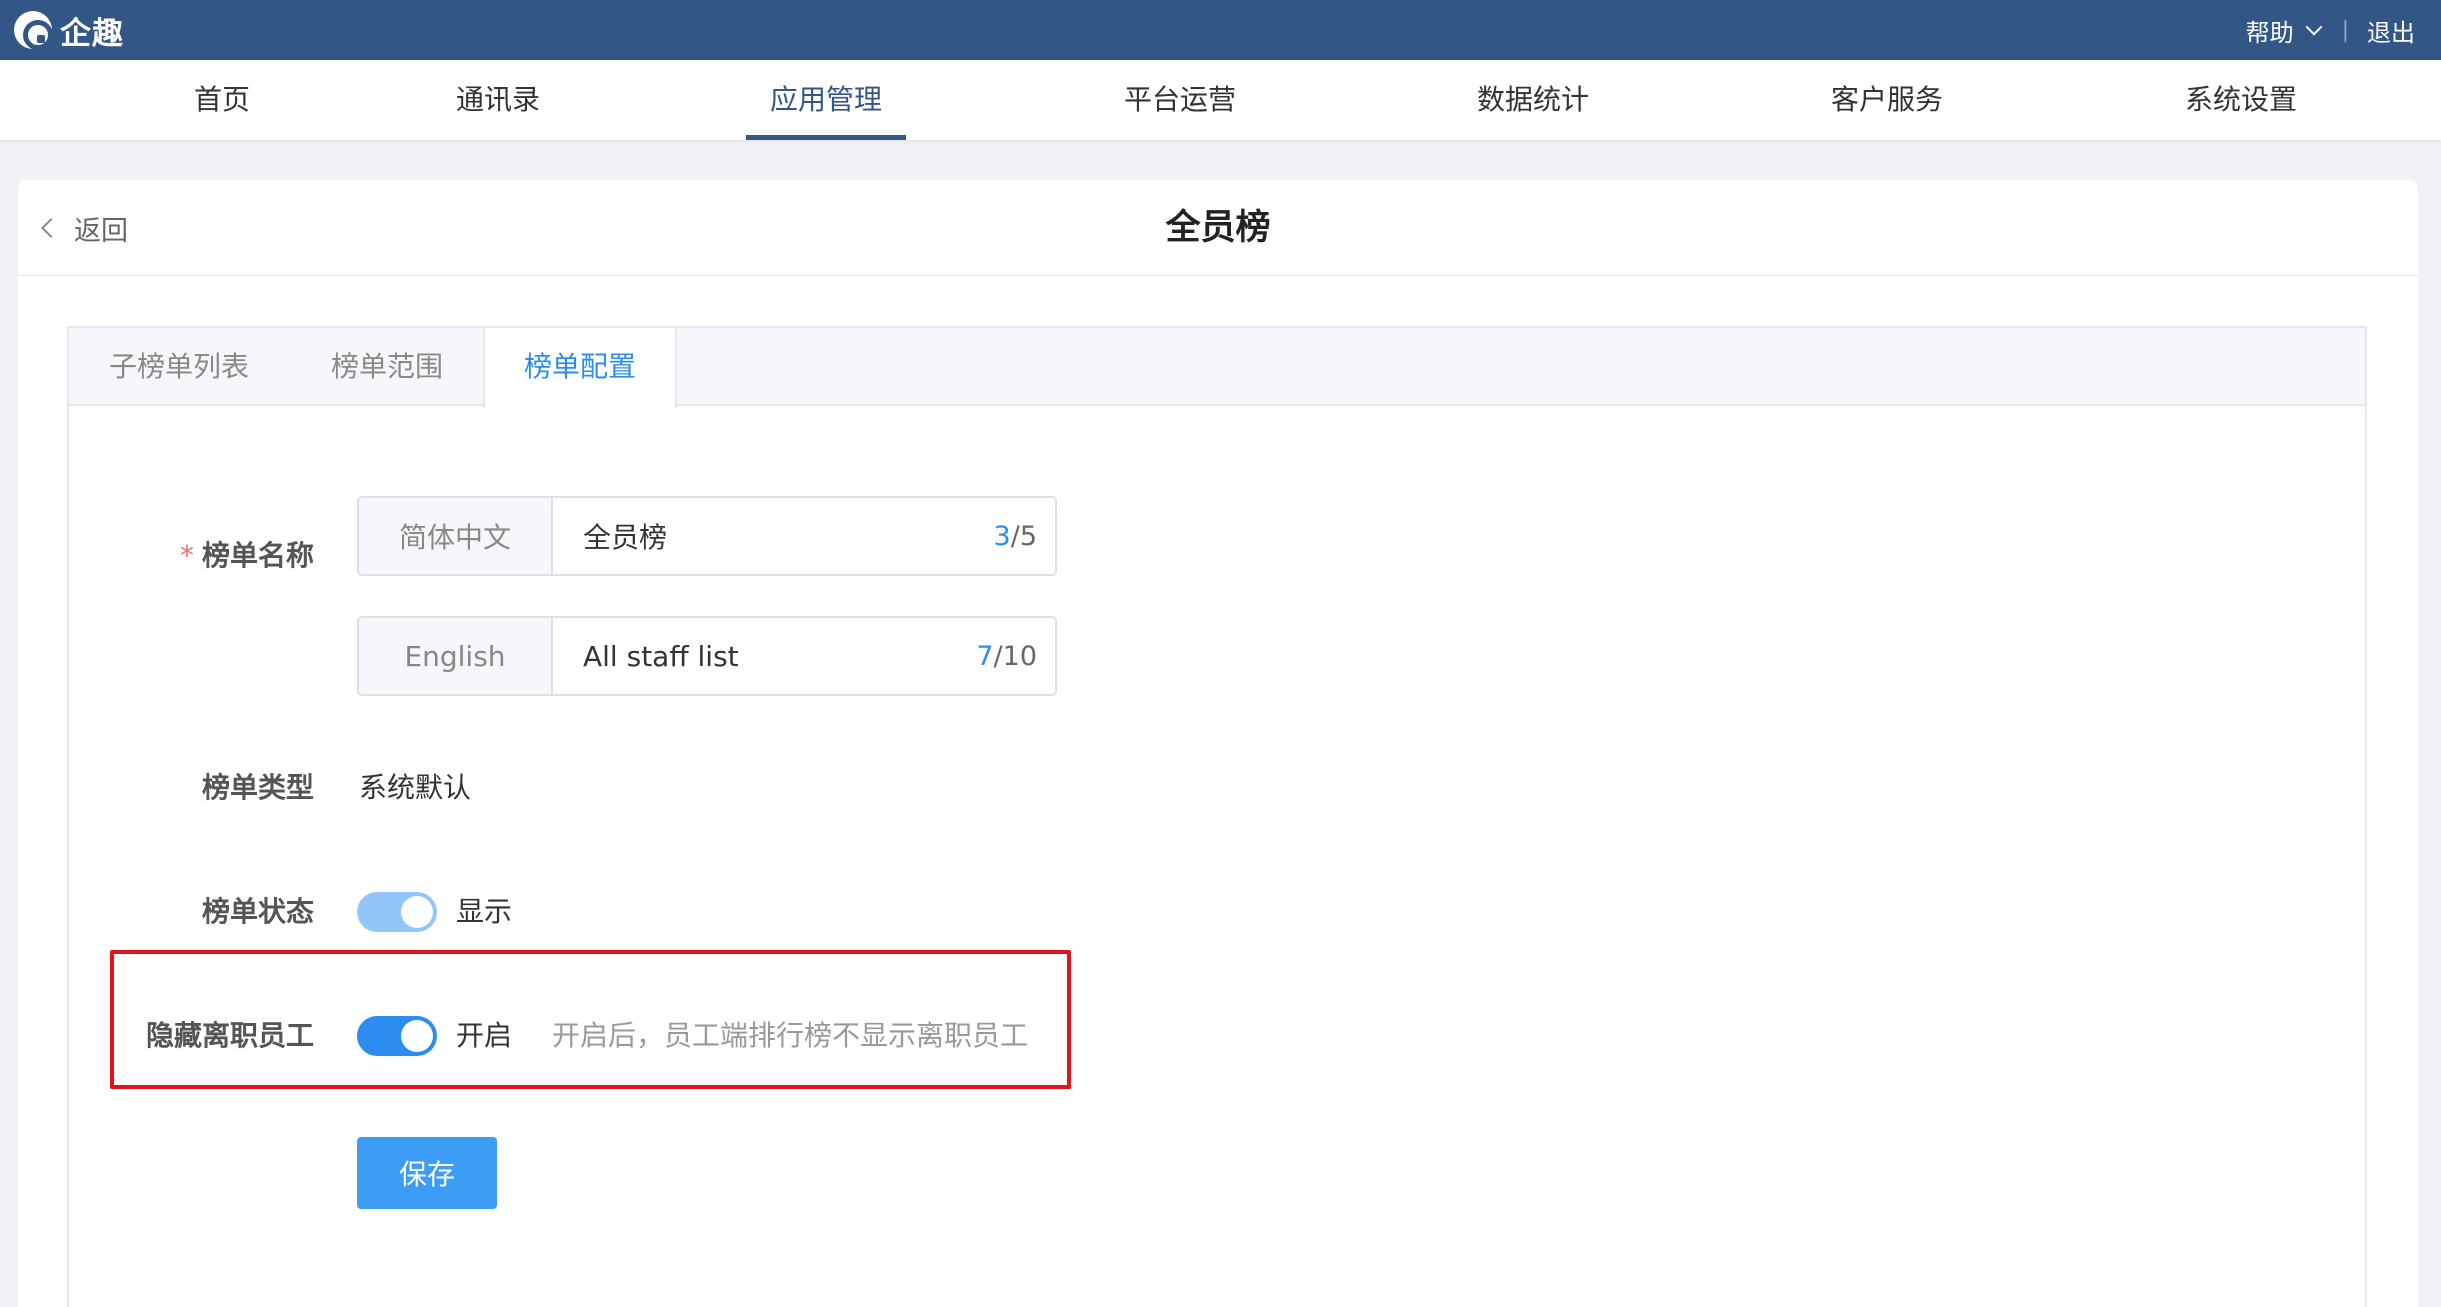 This screenshot has width=2441, height=1307. What do you see at coordinates (257, 911) in the screenshot?
I see `list-status-label: 榜单状态` at bounding box center [257, 911].